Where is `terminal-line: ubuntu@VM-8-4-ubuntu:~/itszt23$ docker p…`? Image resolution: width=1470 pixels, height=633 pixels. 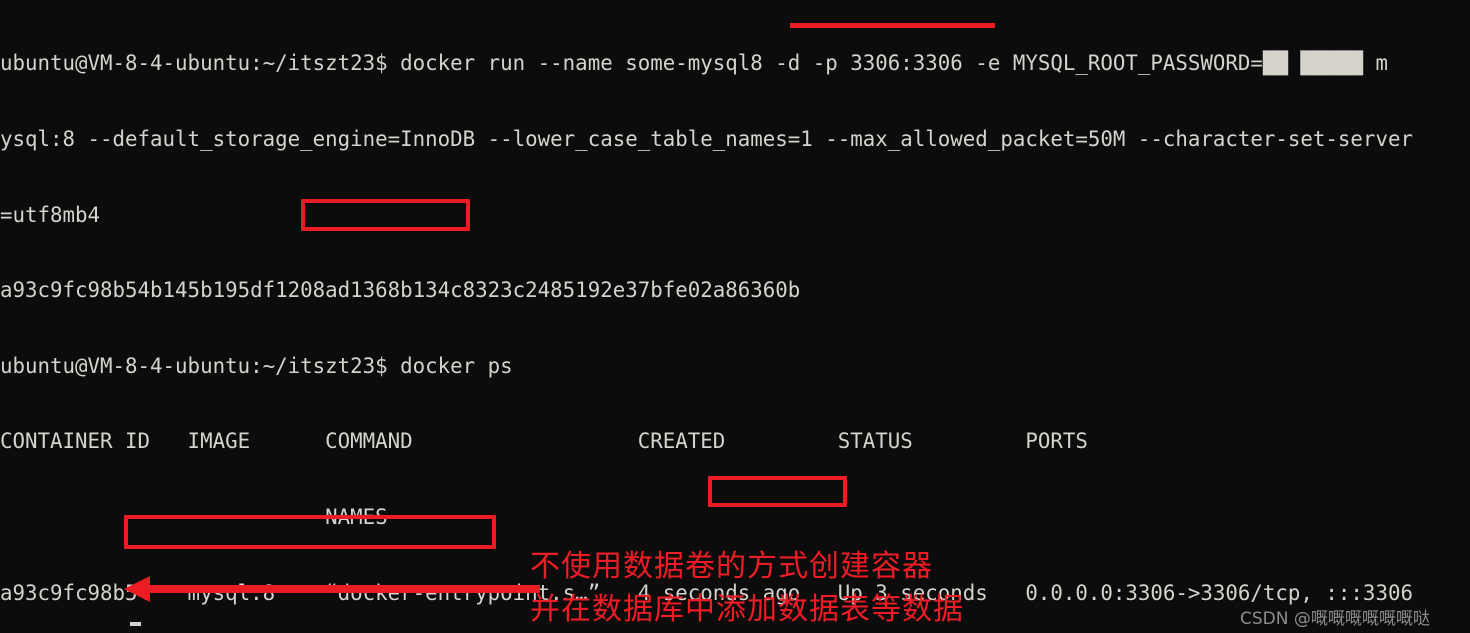
terminal-line: ubuntu@VM-8-4-ubuntu:~/itszt23$ docker p… is located at coordinates (256, 365).